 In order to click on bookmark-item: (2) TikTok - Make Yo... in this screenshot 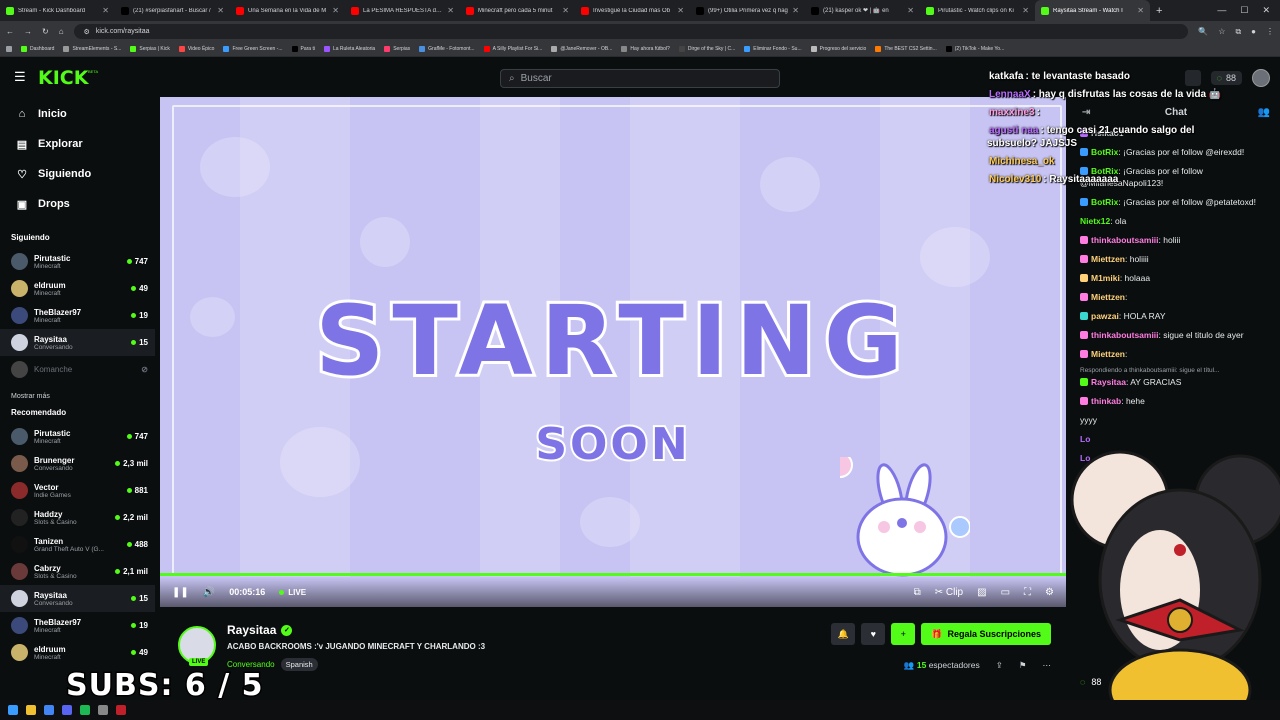, I will do `click(974, 49)`.